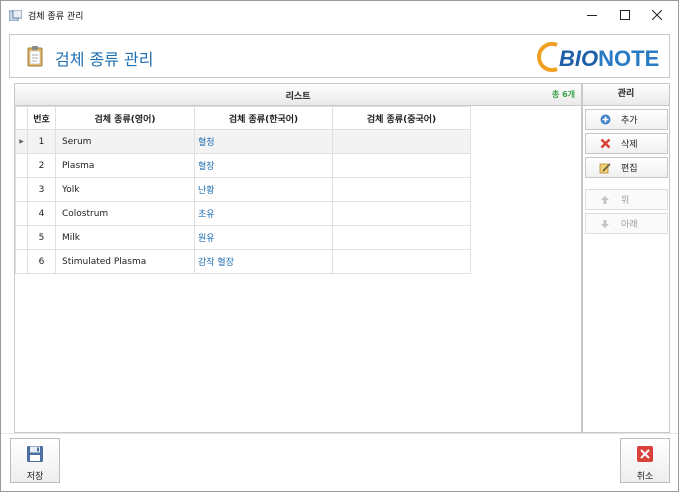 This screenshot has width=679, height=492. Describe the element at coordinates (125, 165) in the screenshot. I see `cell-english: Plasma` at that location.